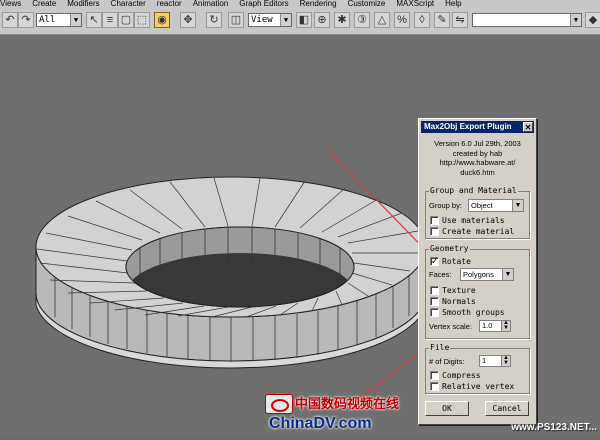 This screenshot has height=440, width=600. Describe the element at coordinates (10, 4) in the screenshot. I see `menu-views: Views` at that location.